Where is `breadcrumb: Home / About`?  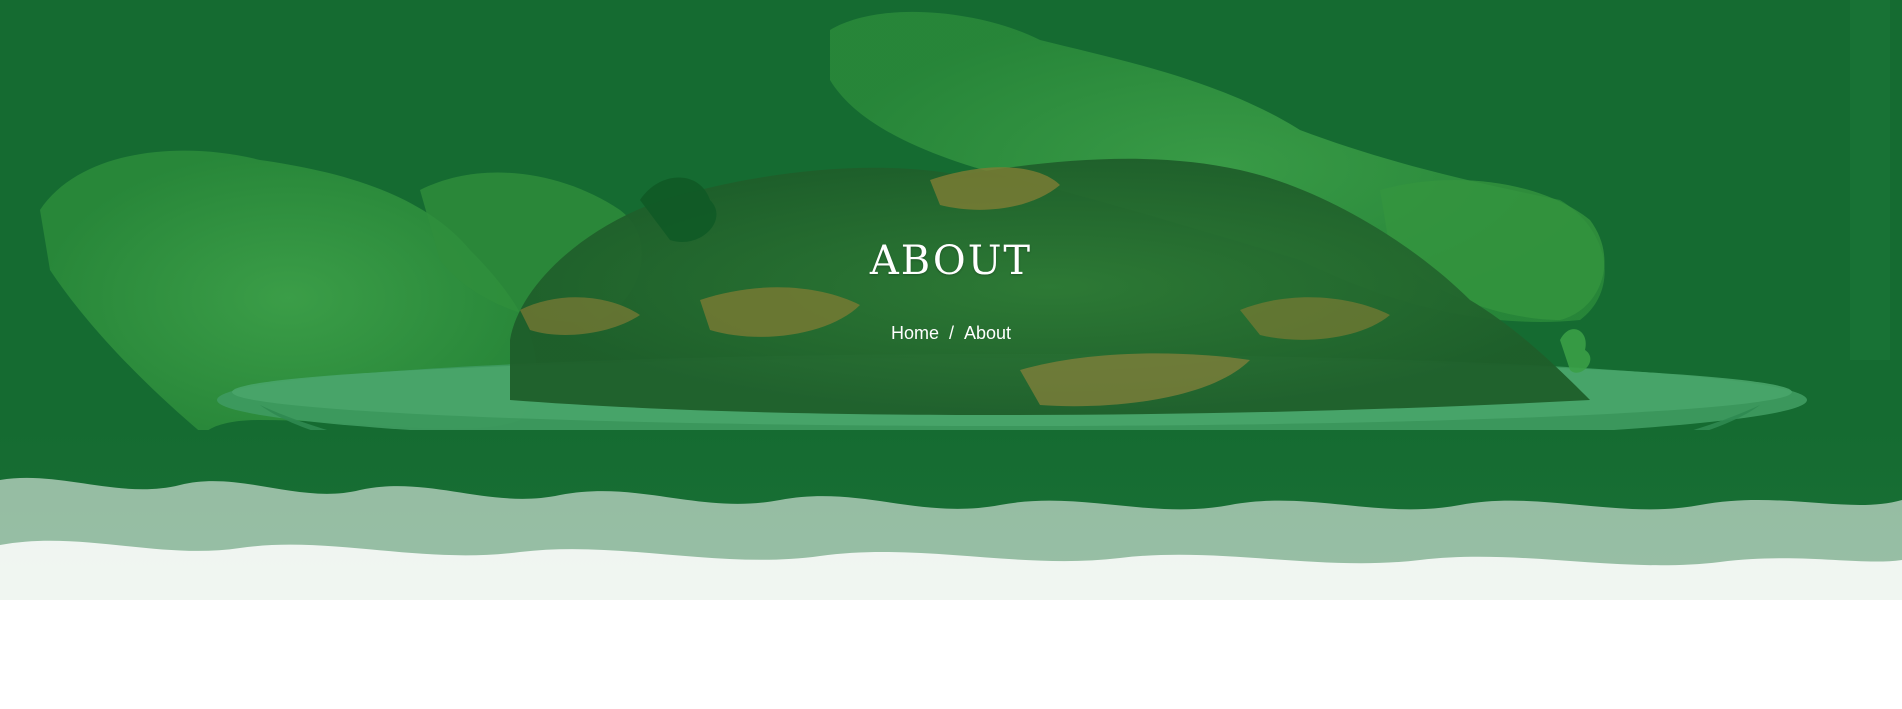
breadcrumb: Home / About is located at coordinates (951, 333).